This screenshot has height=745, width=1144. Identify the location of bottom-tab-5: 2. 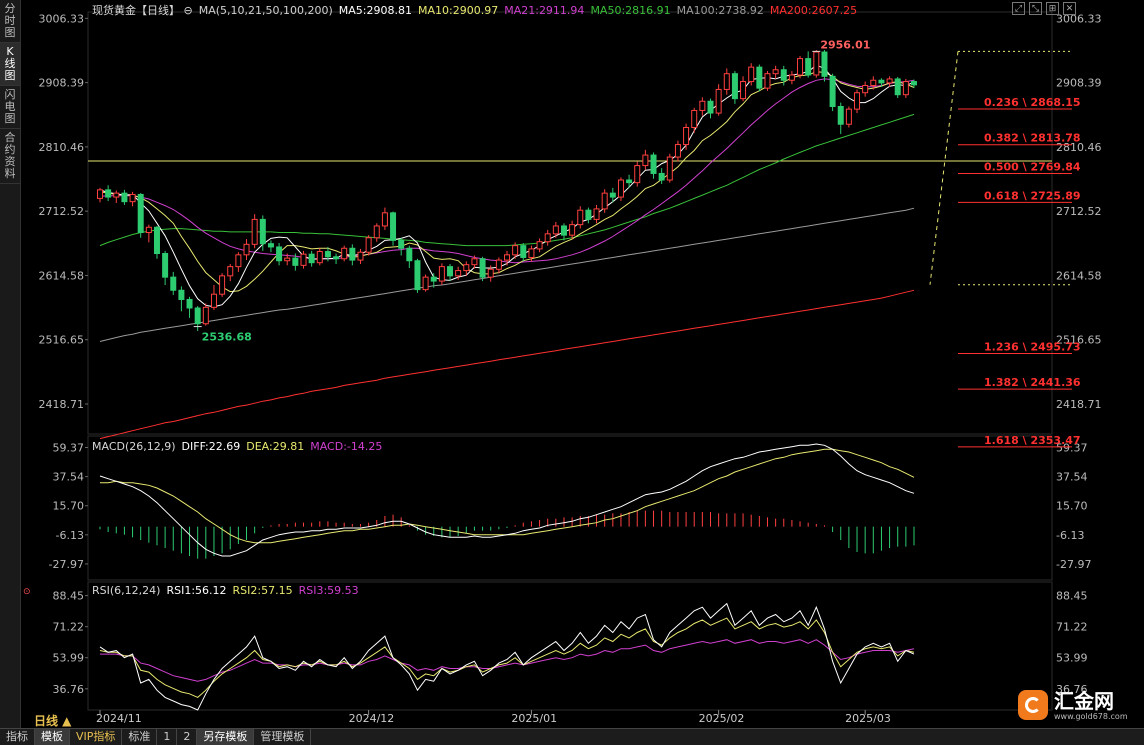
(187, 737).